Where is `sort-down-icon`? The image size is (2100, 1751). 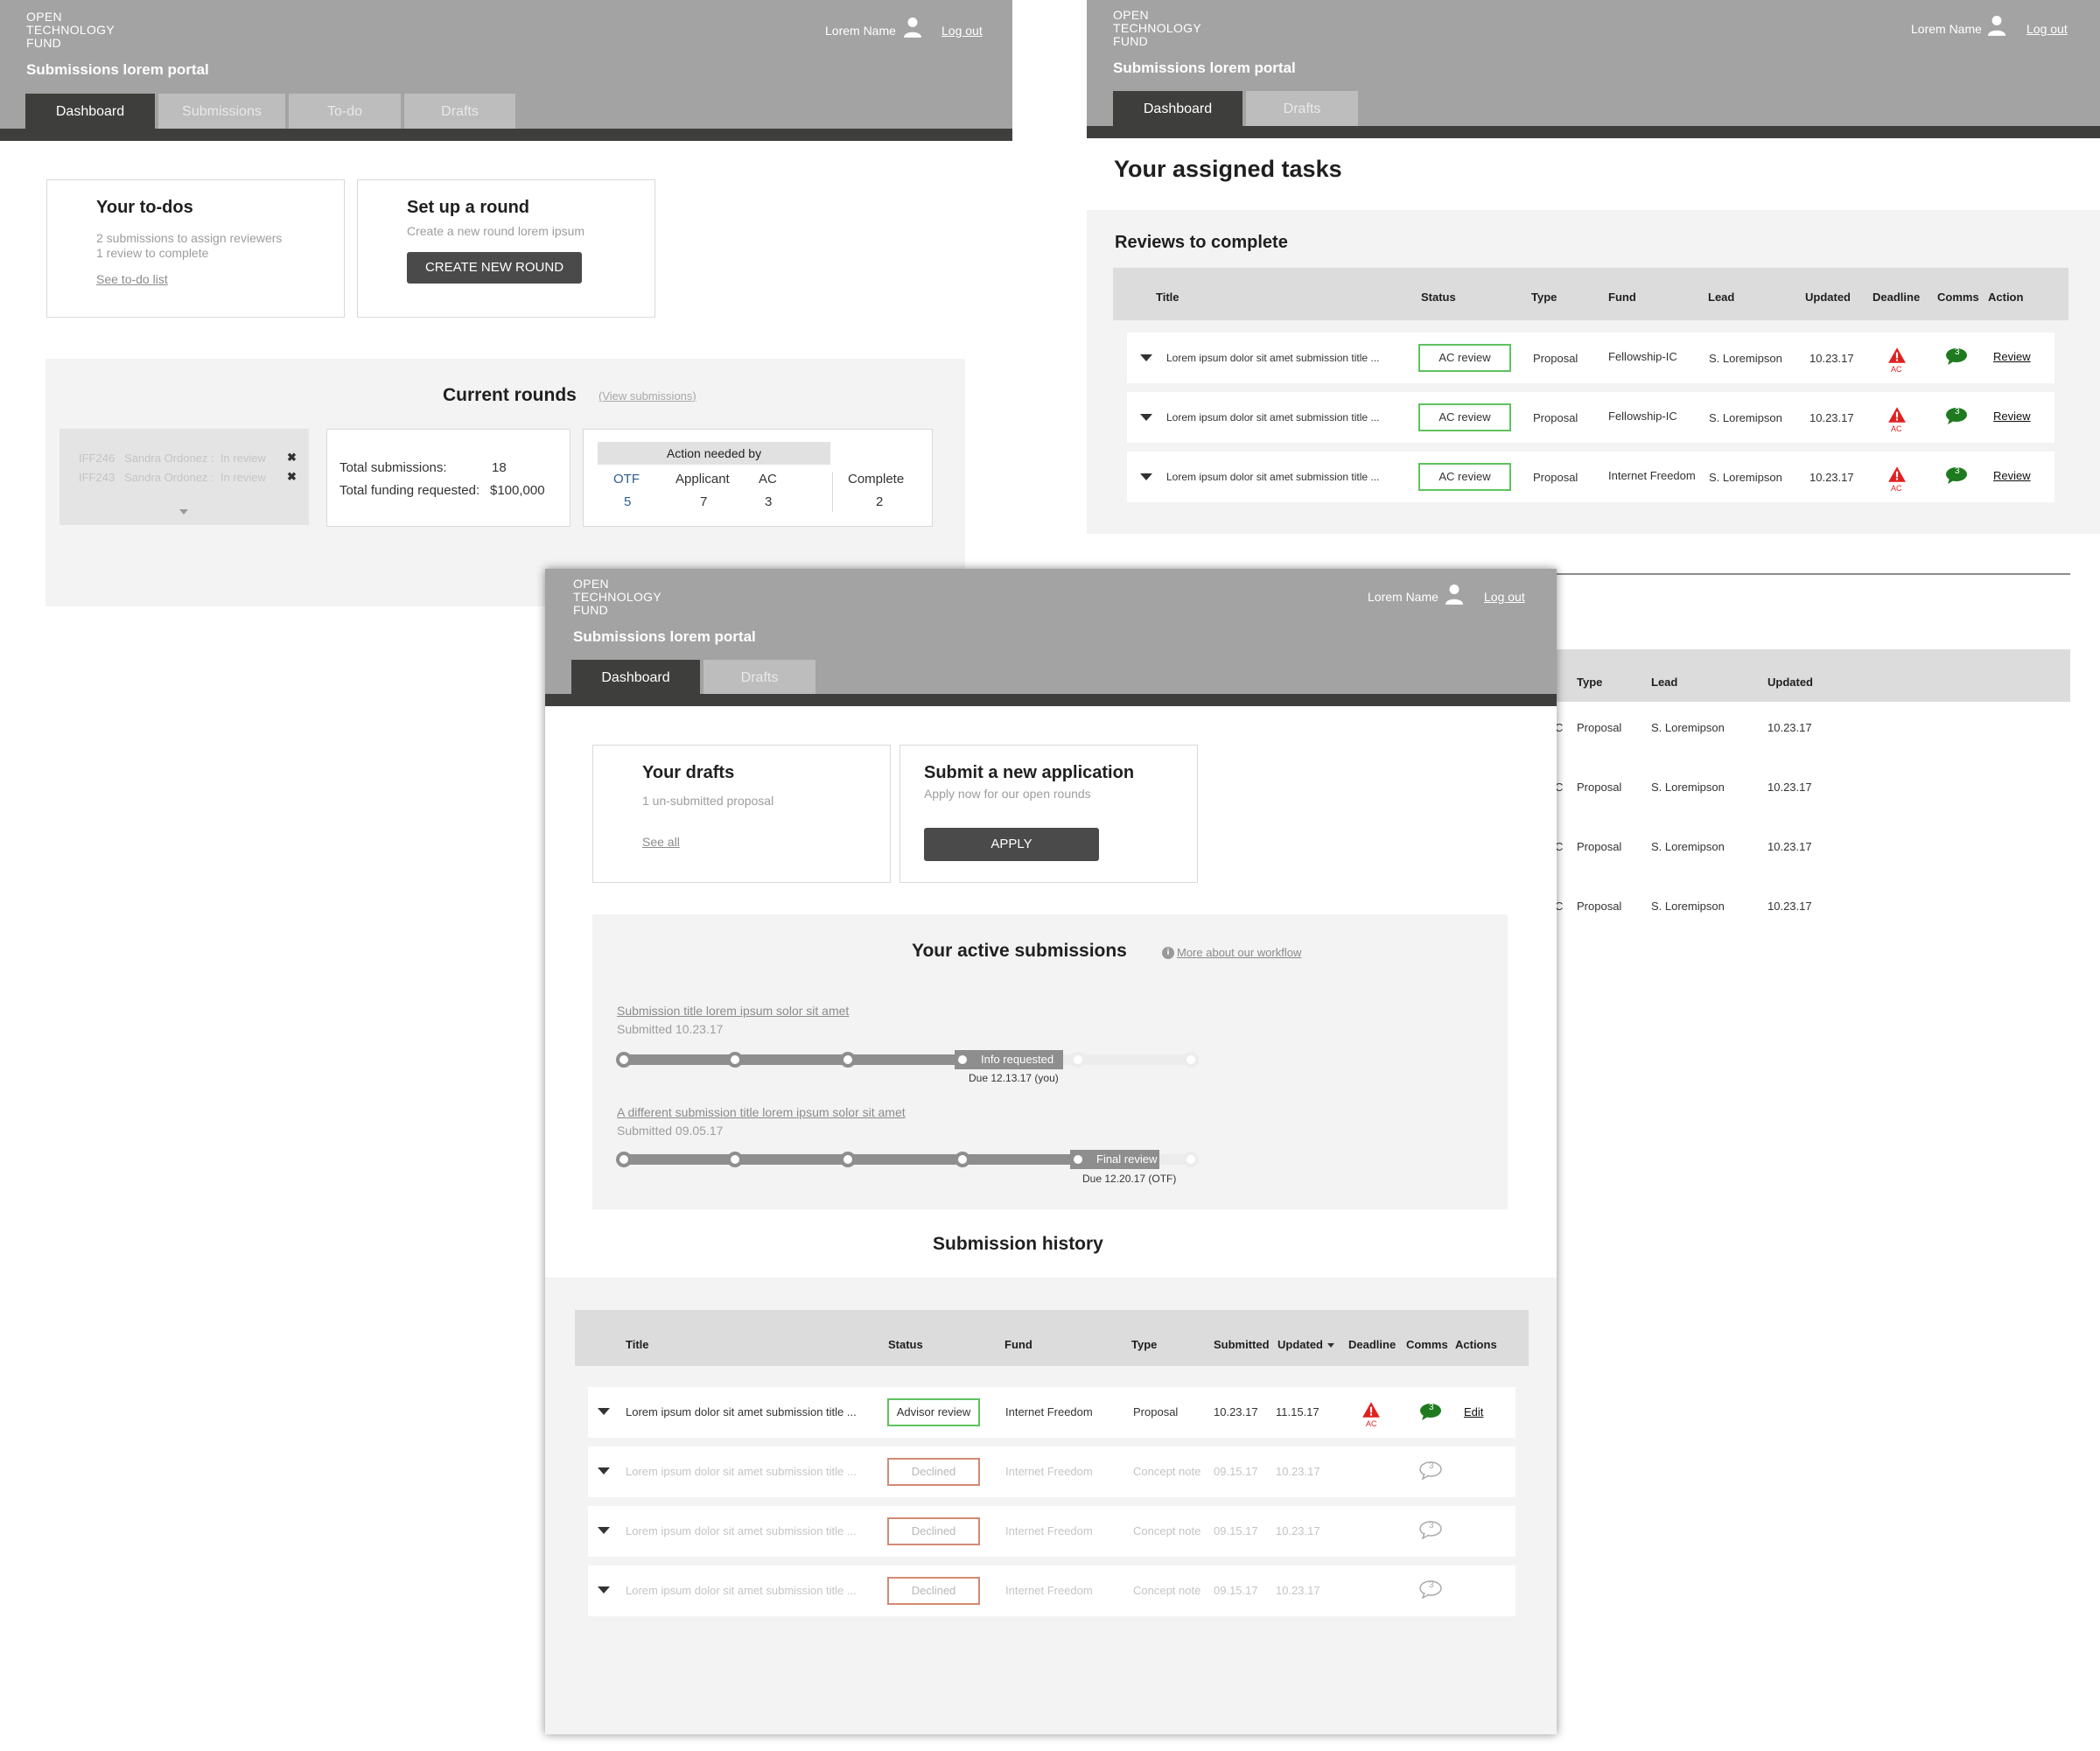 sort-down-icon is located at coordinates (1330, 1345).